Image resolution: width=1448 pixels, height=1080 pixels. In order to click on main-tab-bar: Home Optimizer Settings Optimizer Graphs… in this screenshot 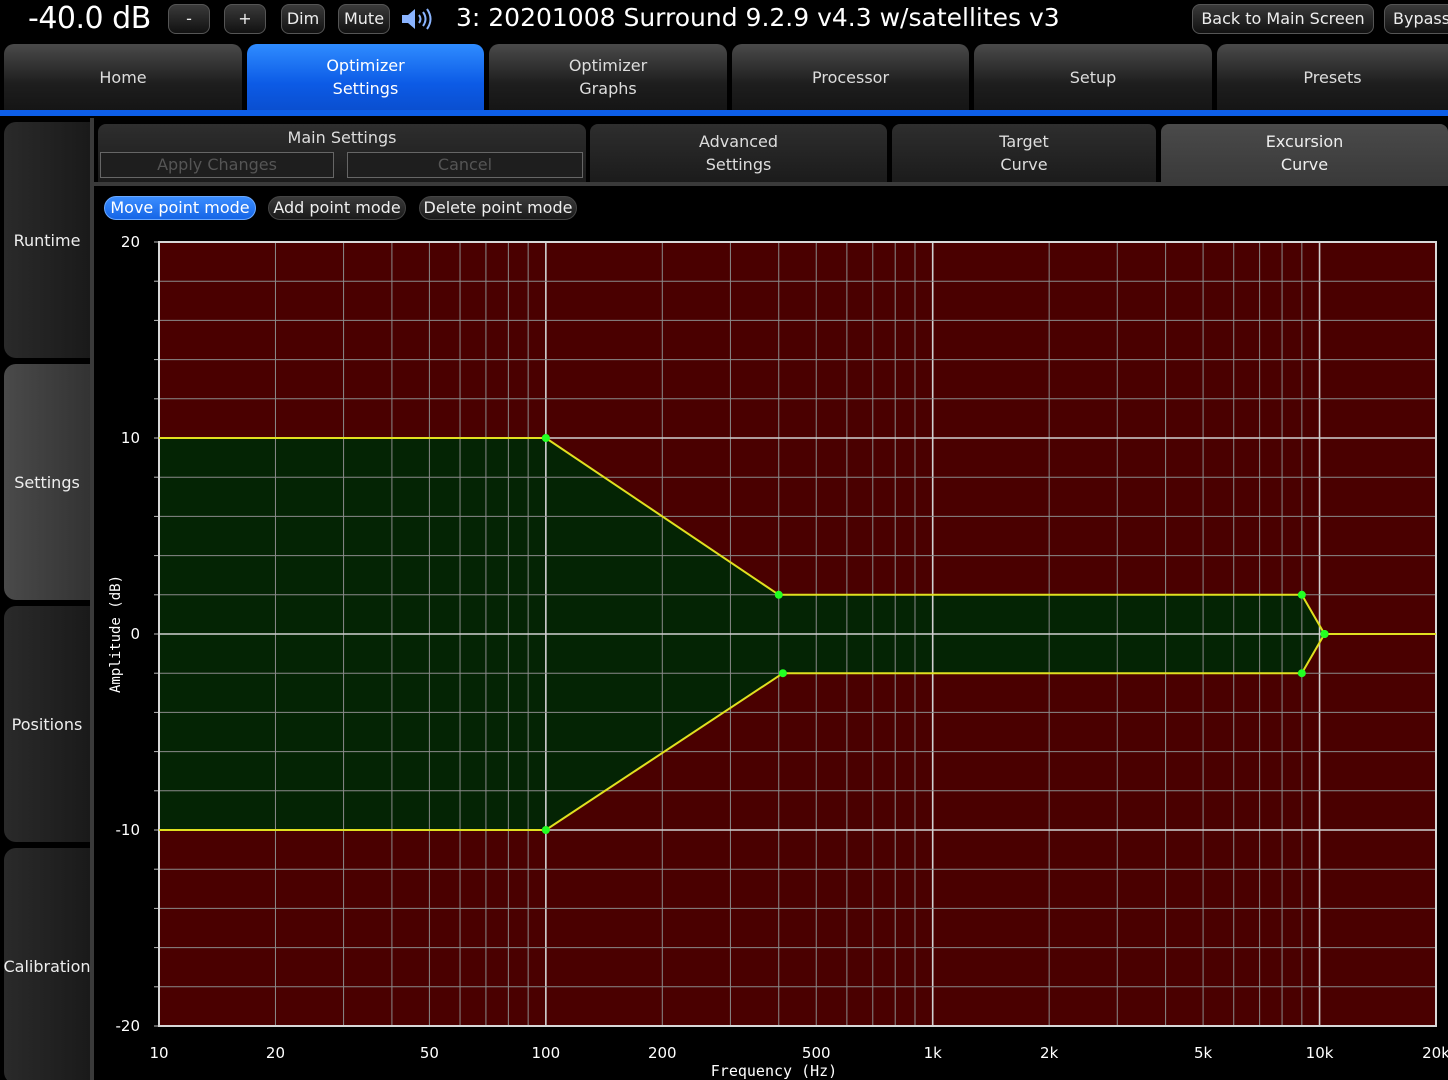, I will do `click(724, 77)`.